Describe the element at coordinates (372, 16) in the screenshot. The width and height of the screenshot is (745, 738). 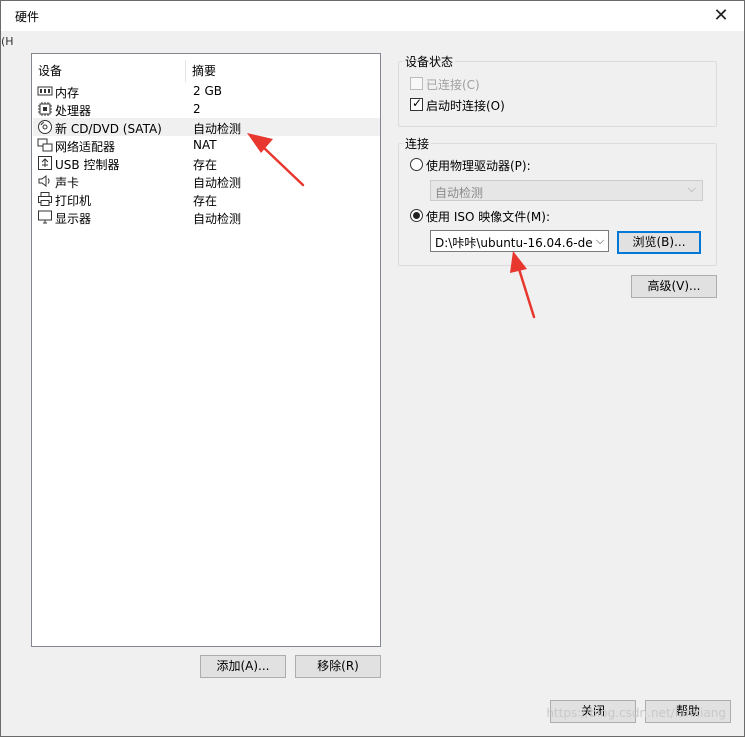
I see `title-bar: 硬件 ✕` at that location.